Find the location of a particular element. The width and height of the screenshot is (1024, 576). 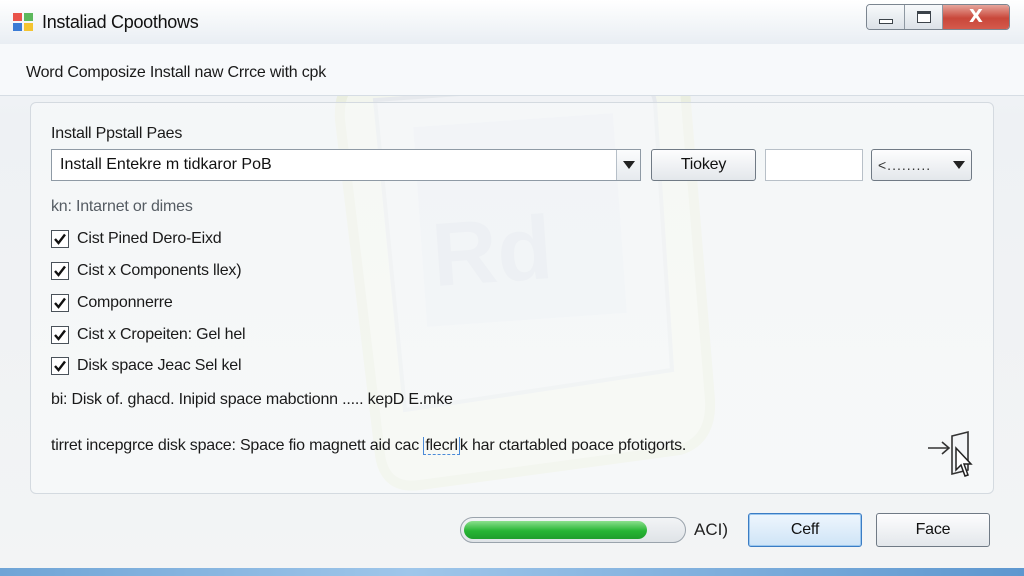

checkbox-row-5: Disk space Jeac Sel kel is located at coordinates (146, 366).